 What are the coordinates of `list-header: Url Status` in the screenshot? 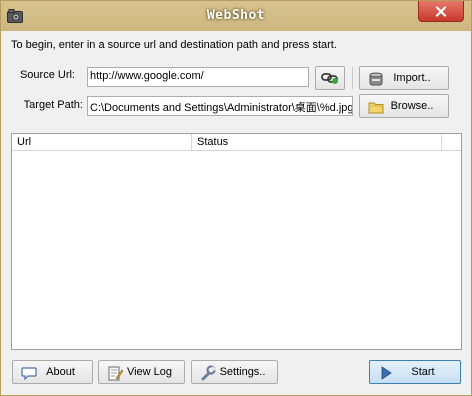 It's located at (236, 142).